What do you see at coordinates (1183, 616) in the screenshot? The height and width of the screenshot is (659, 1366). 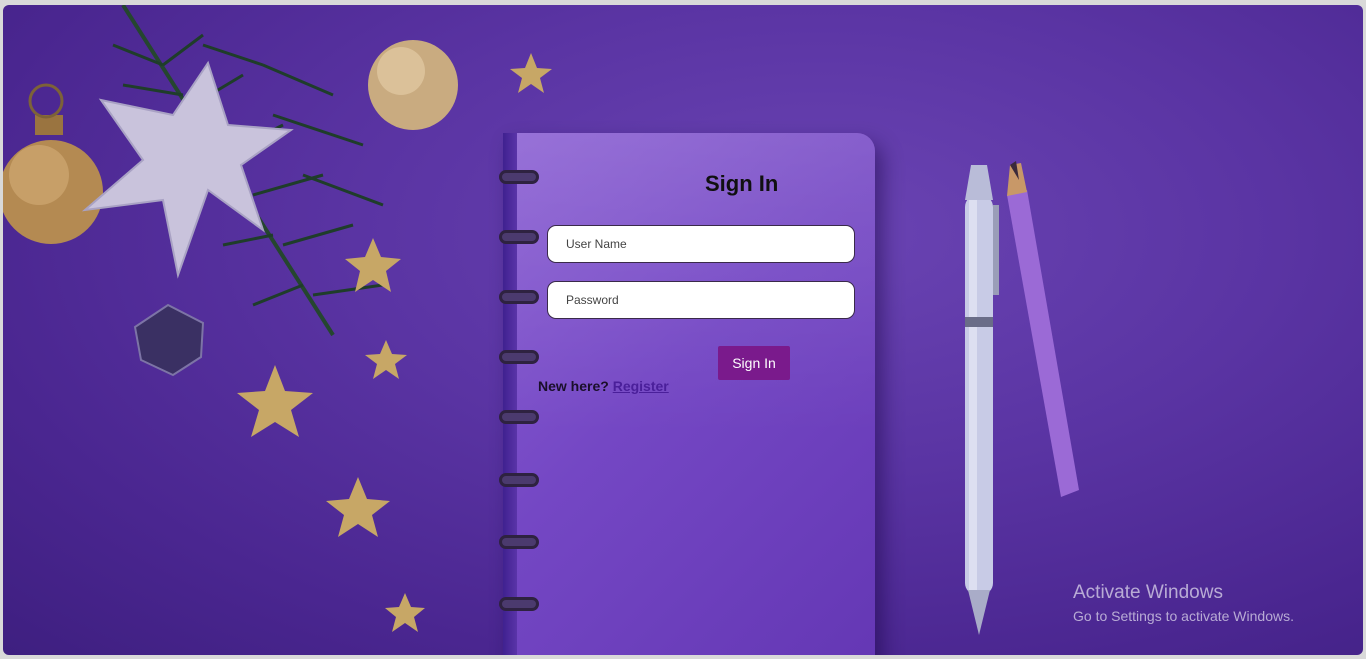 I see `watermark-subtitle: Go to Settings to activate Windows.` at bounding box center [1183, 616].